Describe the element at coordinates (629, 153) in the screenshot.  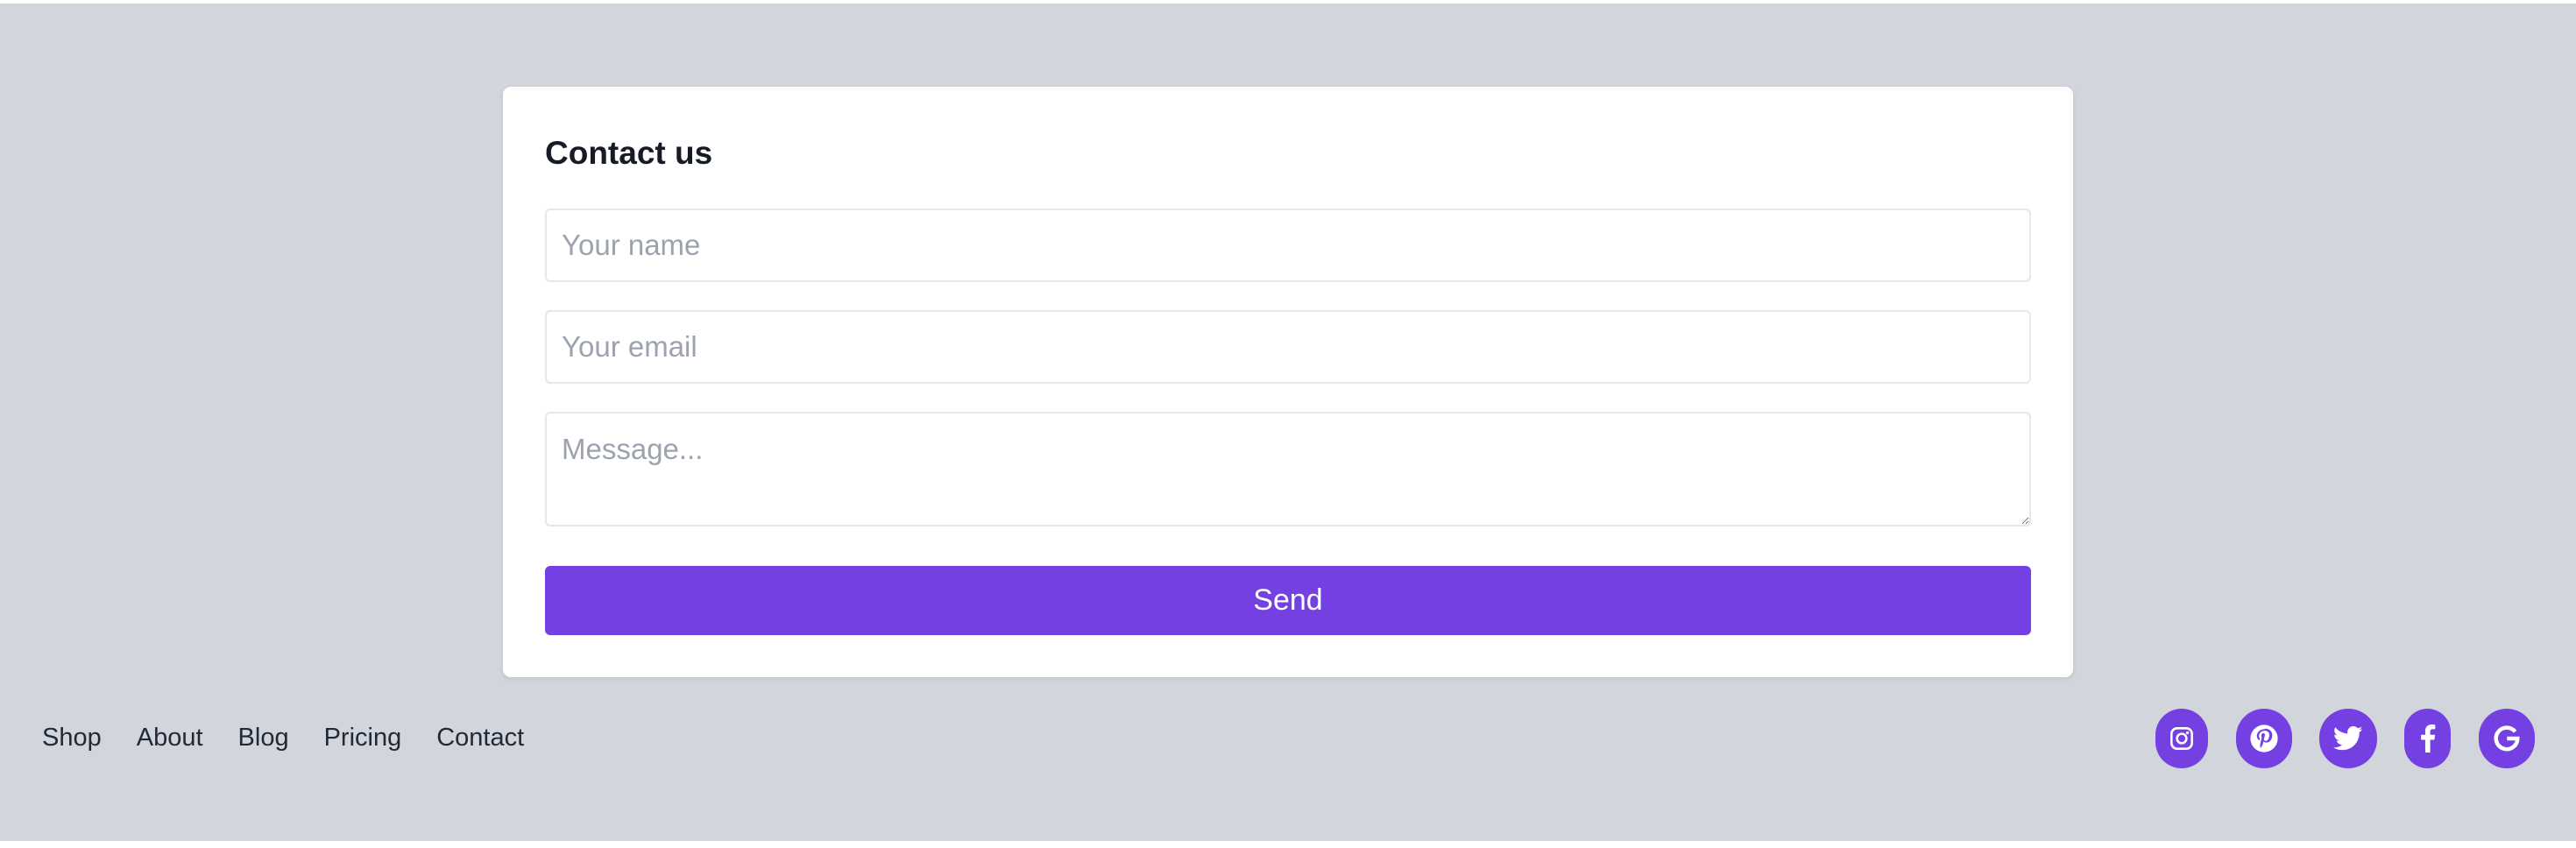
I see `contact-title: Contact us` at that location.